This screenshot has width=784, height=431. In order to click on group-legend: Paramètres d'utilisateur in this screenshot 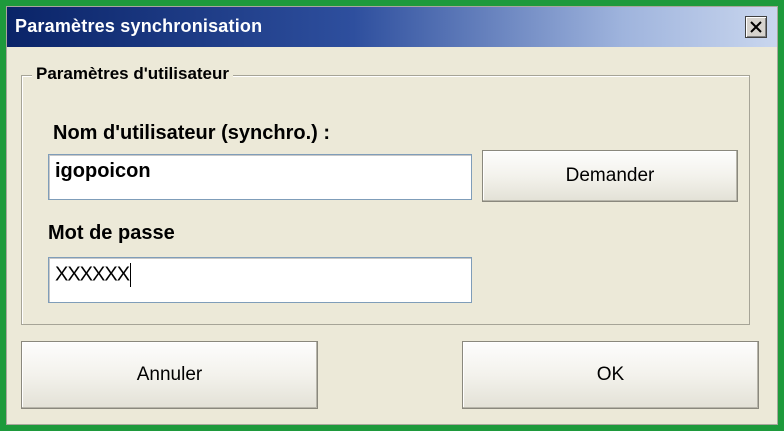, I will do `click(133, 74)`.